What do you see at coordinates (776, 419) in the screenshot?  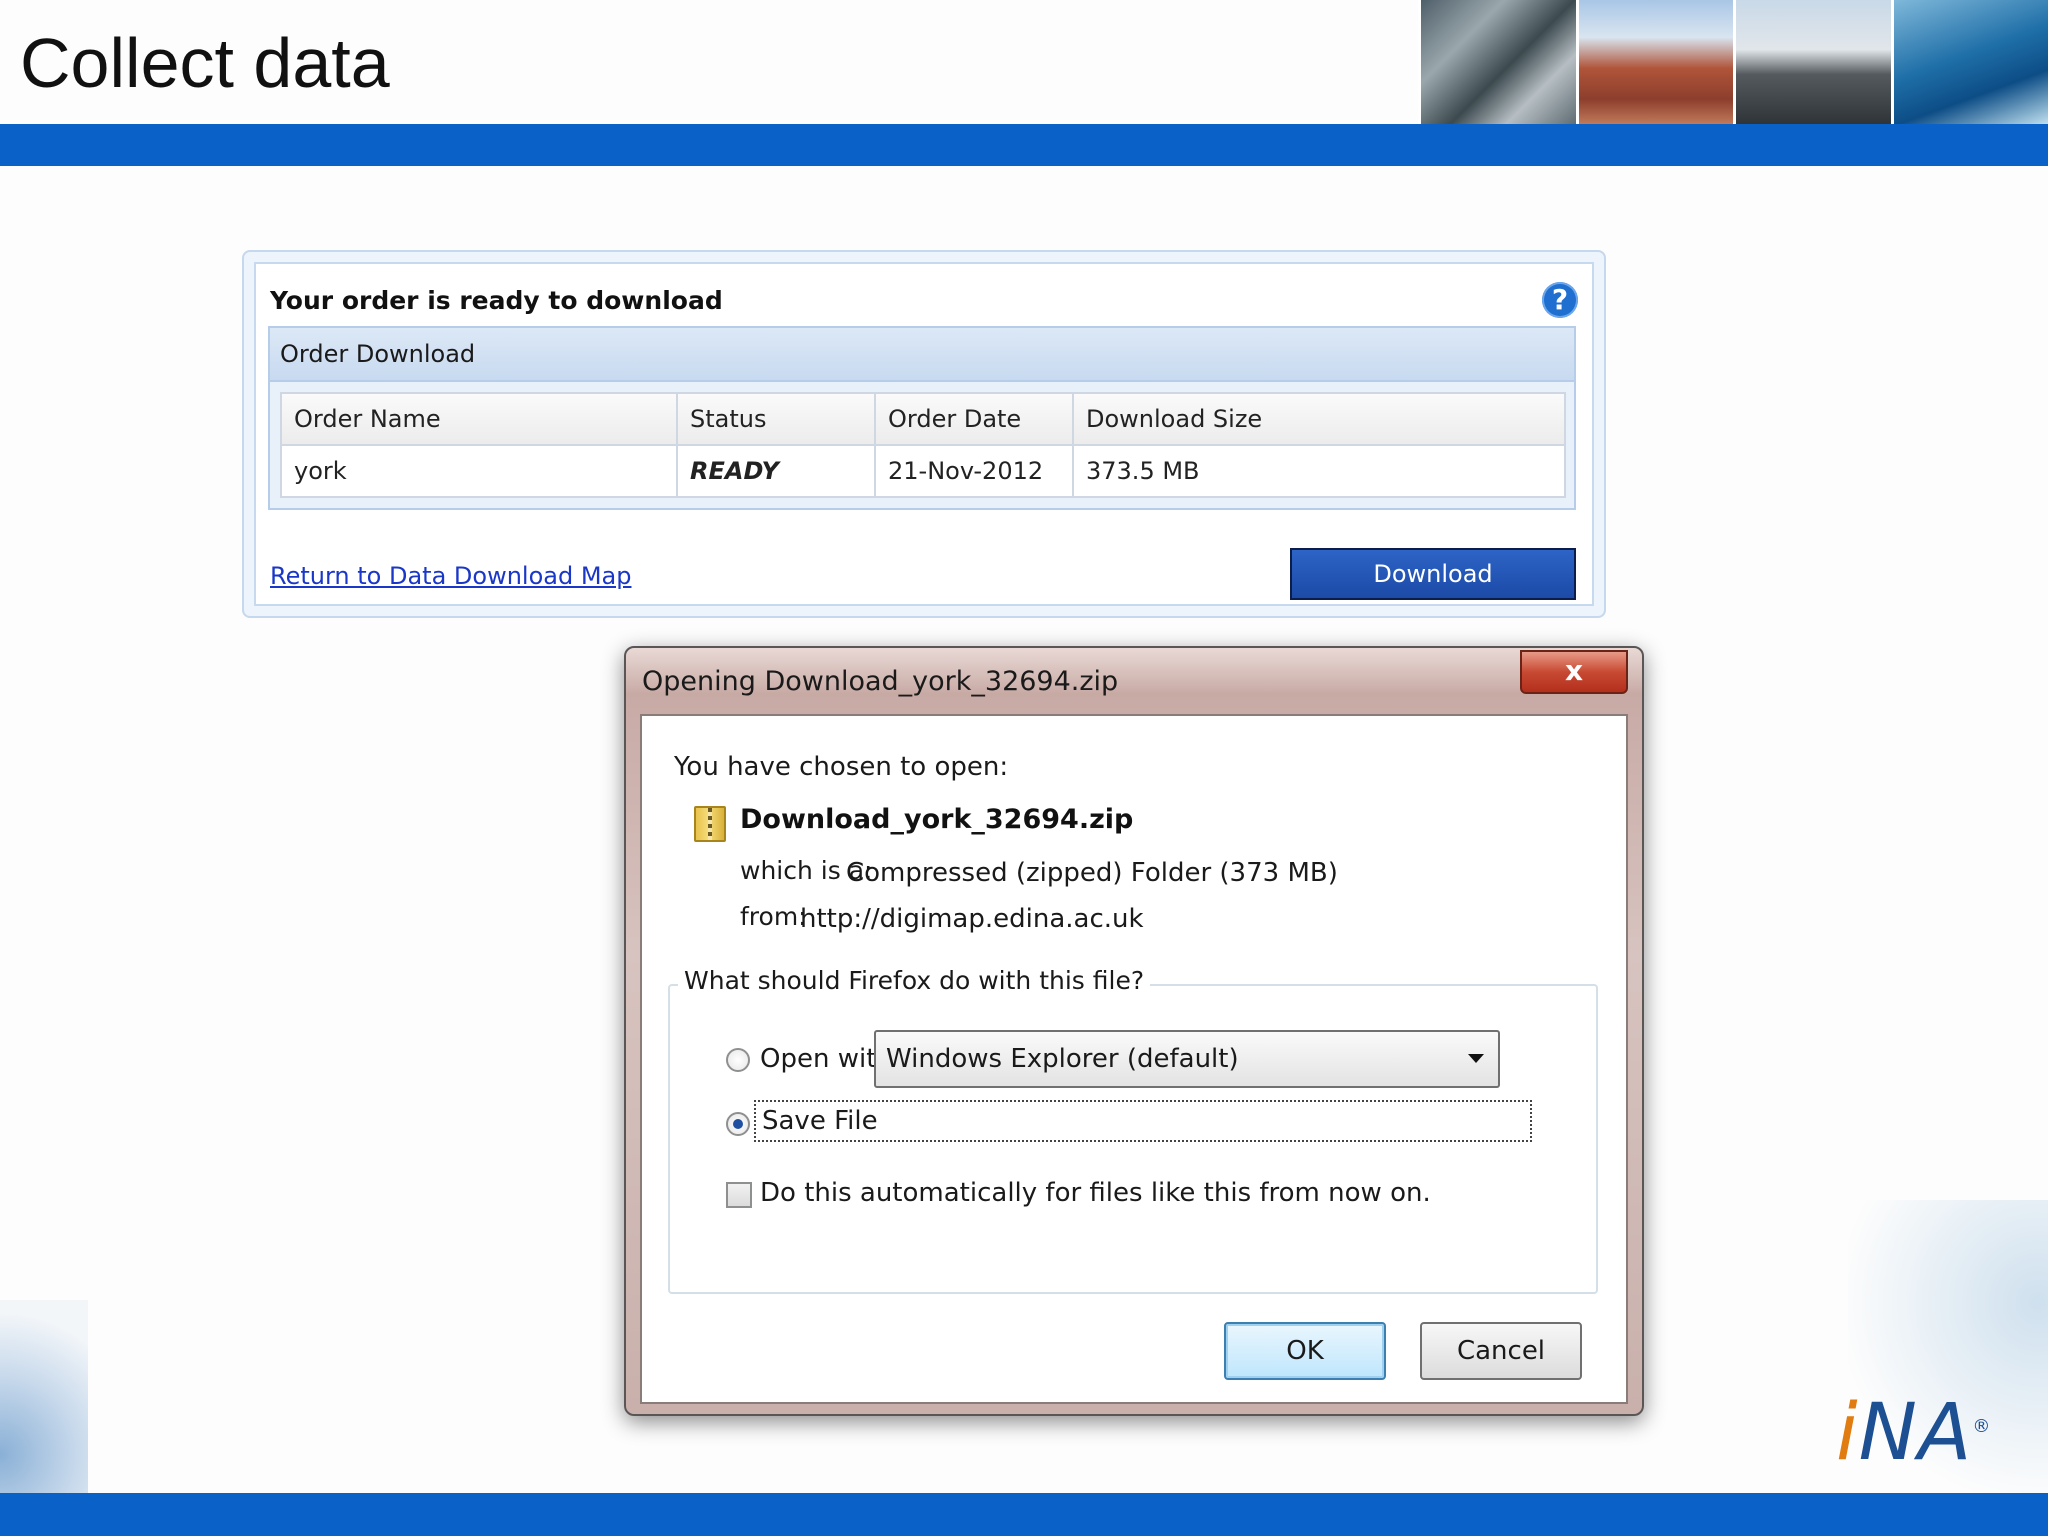 I see `column-header-status: Status` at bounding box center [776, 419].